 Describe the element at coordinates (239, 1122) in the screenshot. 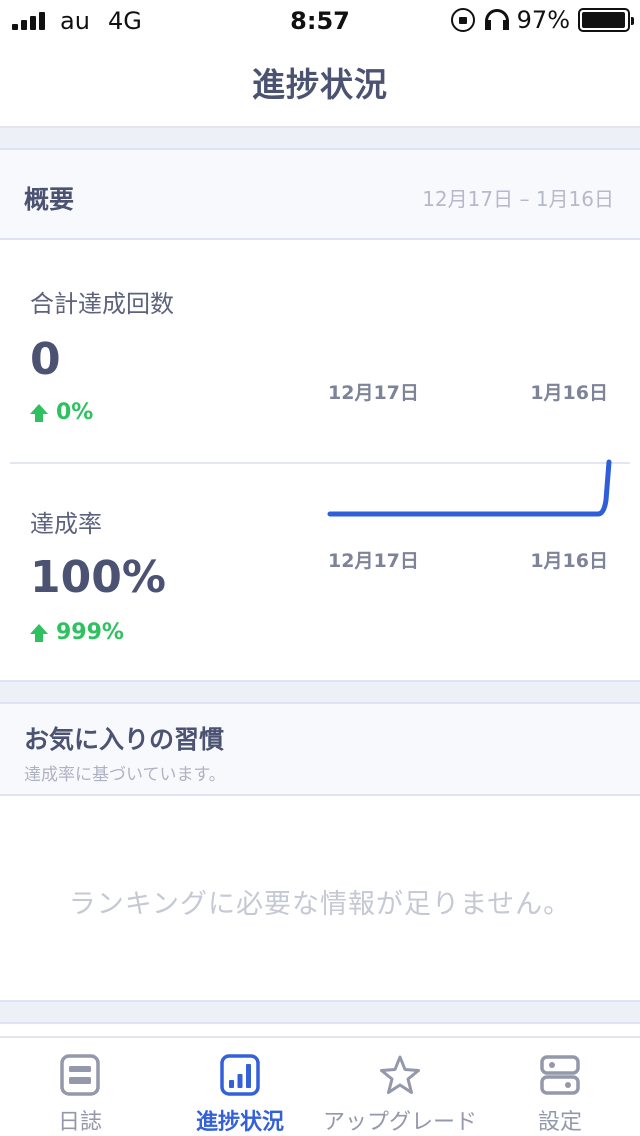

I see `tab-progress-label: 進捗状況` at that location.